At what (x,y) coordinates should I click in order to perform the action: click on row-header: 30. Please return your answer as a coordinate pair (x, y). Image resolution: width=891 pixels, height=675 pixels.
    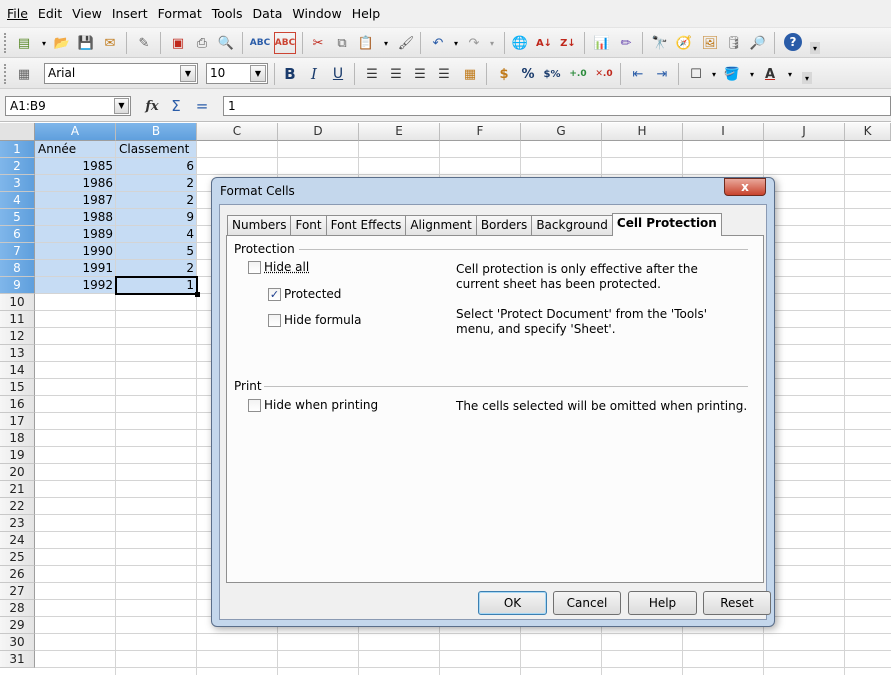
    Looking at the image, I should click on (17, 642).